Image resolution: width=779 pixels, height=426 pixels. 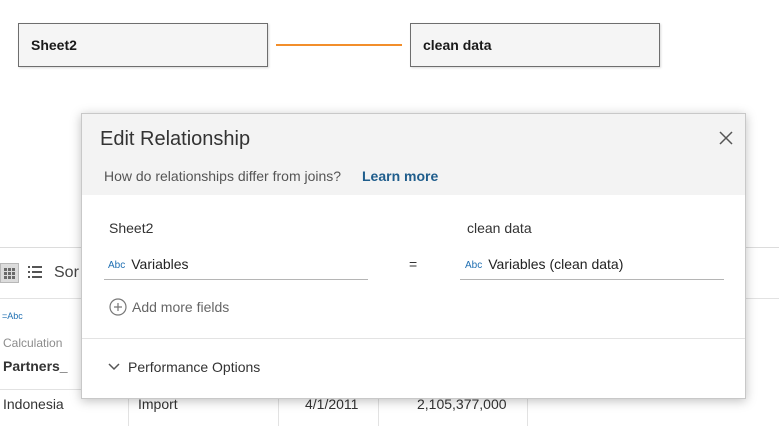 What do you see at coordinates (33, 343) in the screenshot?
I see `column-type-label: Calculation` at bounding box center [33, 343].